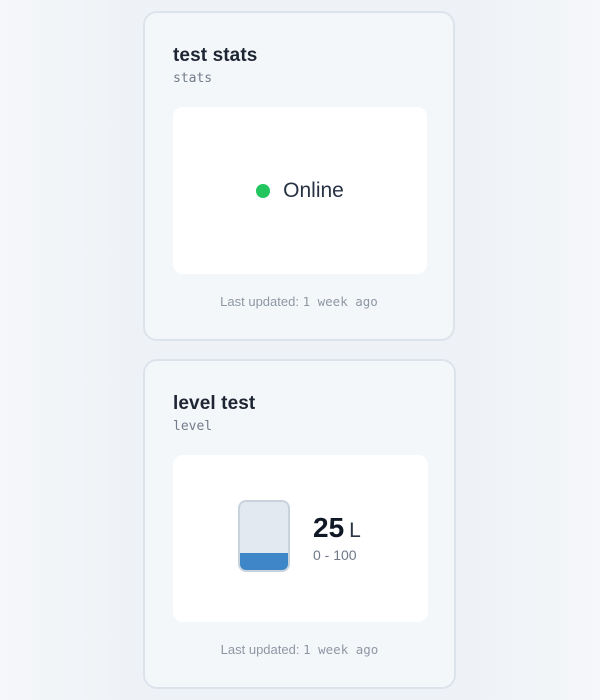 The height and width of the screenshot is (700, 600). I want to click on card-type-label: stats, so click(193, 78).